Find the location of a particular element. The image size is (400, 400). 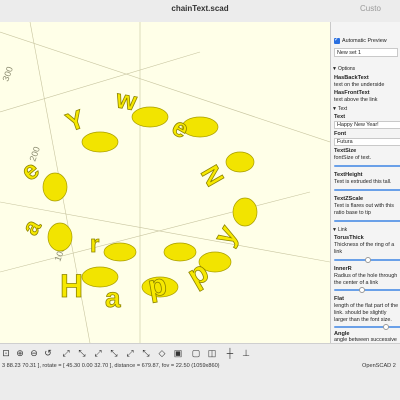

view-back-icon: ⤡ is located at coordinates (146, 353).